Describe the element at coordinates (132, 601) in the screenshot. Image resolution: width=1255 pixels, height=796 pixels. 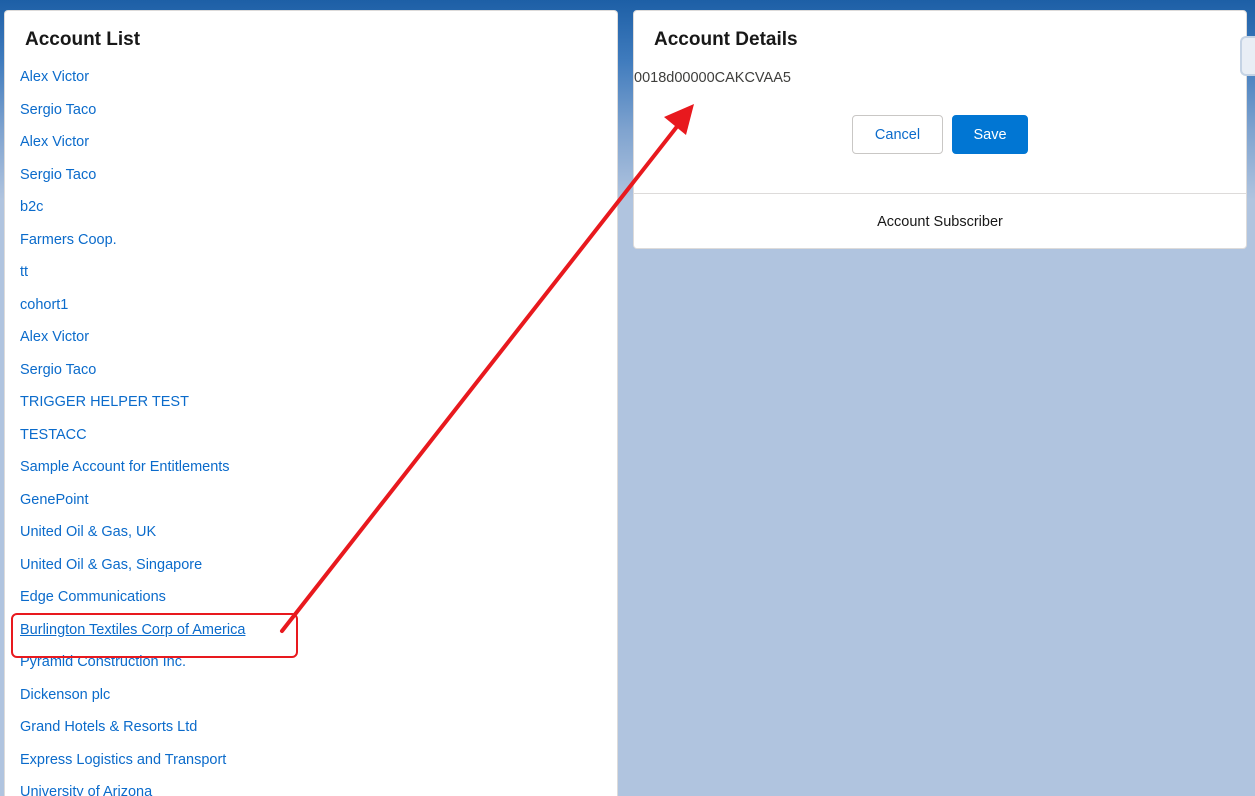
I see `account-list-item: Edge Communications` at that location.